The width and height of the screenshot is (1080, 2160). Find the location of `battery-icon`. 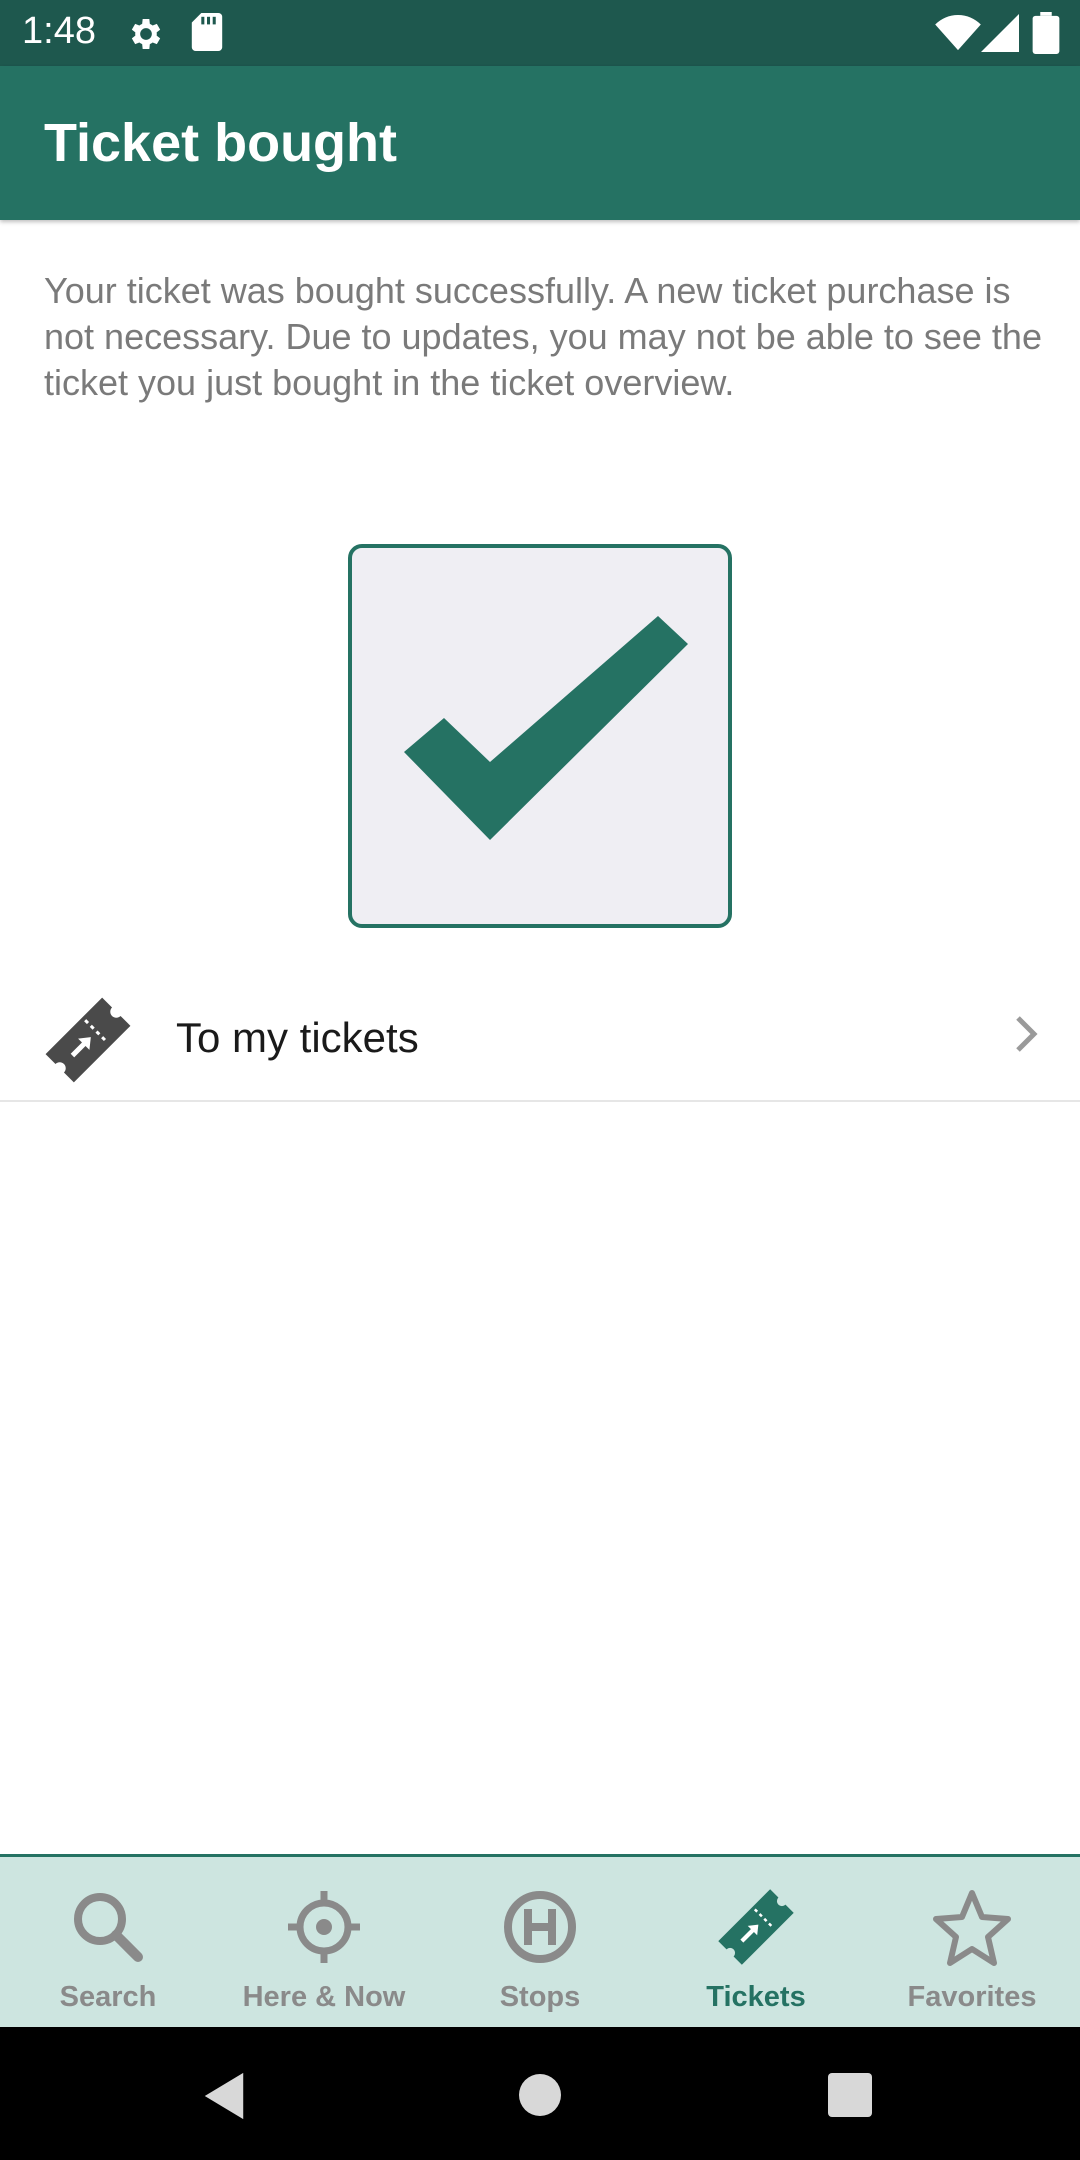

battery-icon is located at coordinates (1046, 33).